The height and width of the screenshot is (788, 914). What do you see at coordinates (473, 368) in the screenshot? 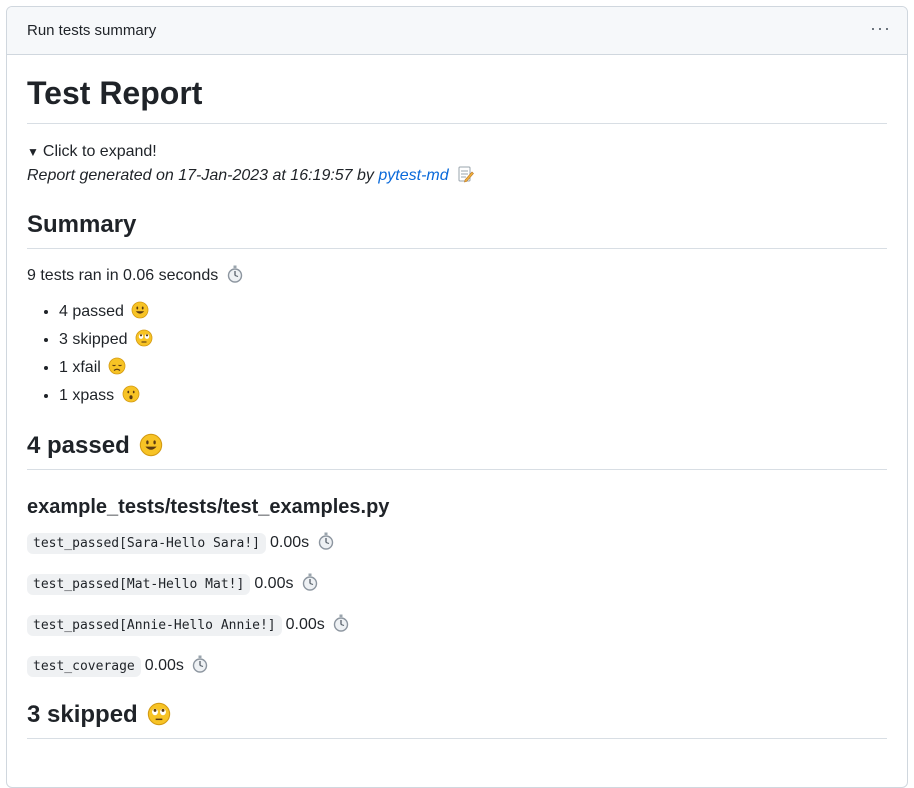
I see `list-item: 1 xfail` at bounding box center [473, 368].